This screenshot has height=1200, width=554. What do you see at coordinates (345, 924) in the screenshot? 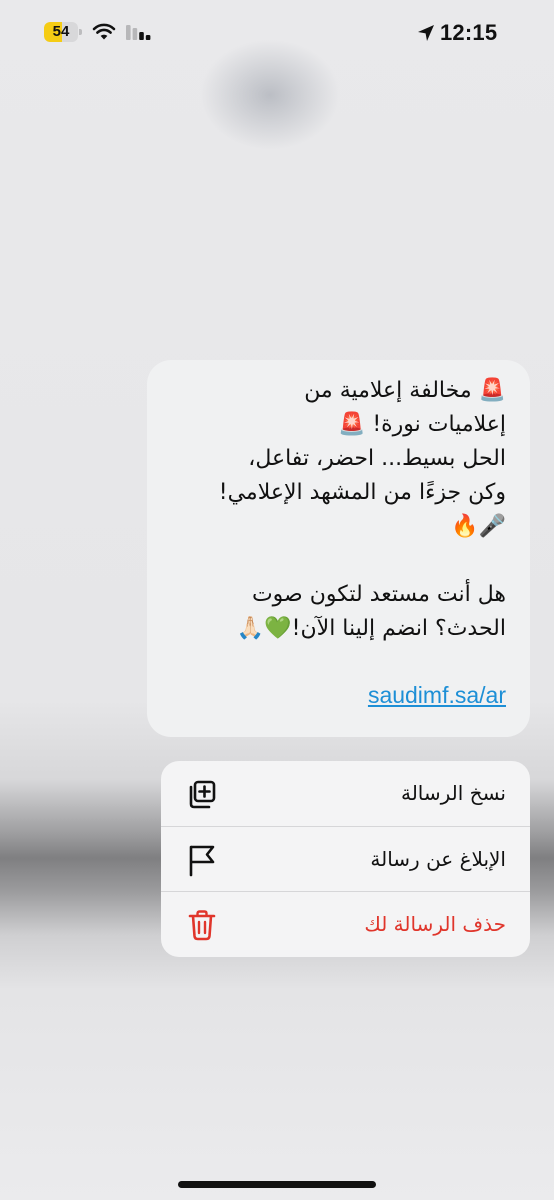
I see `delete-message-item: حذف الرسالة لك` at bounding box center [345, 924].